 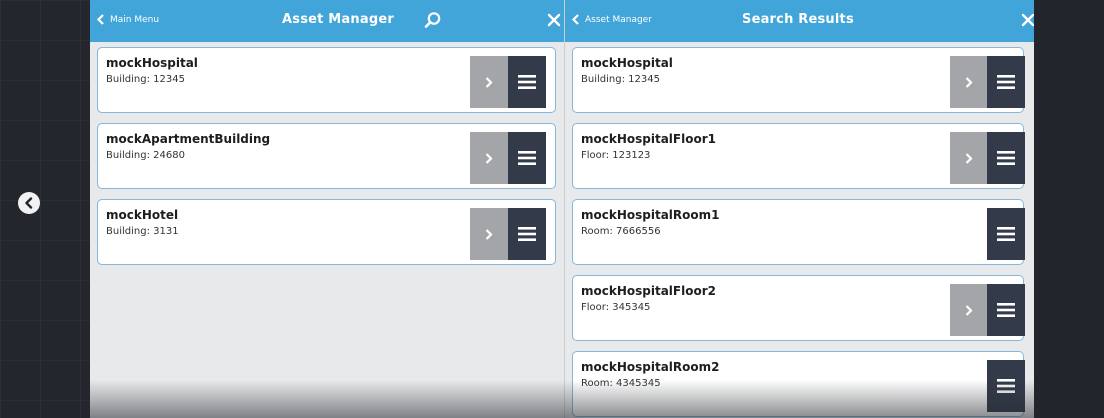 What do you see at coordinates (650, 215) in the screenshot?
I see `item-name: mockHospitalRoom1` at bounding box center [650, 215].